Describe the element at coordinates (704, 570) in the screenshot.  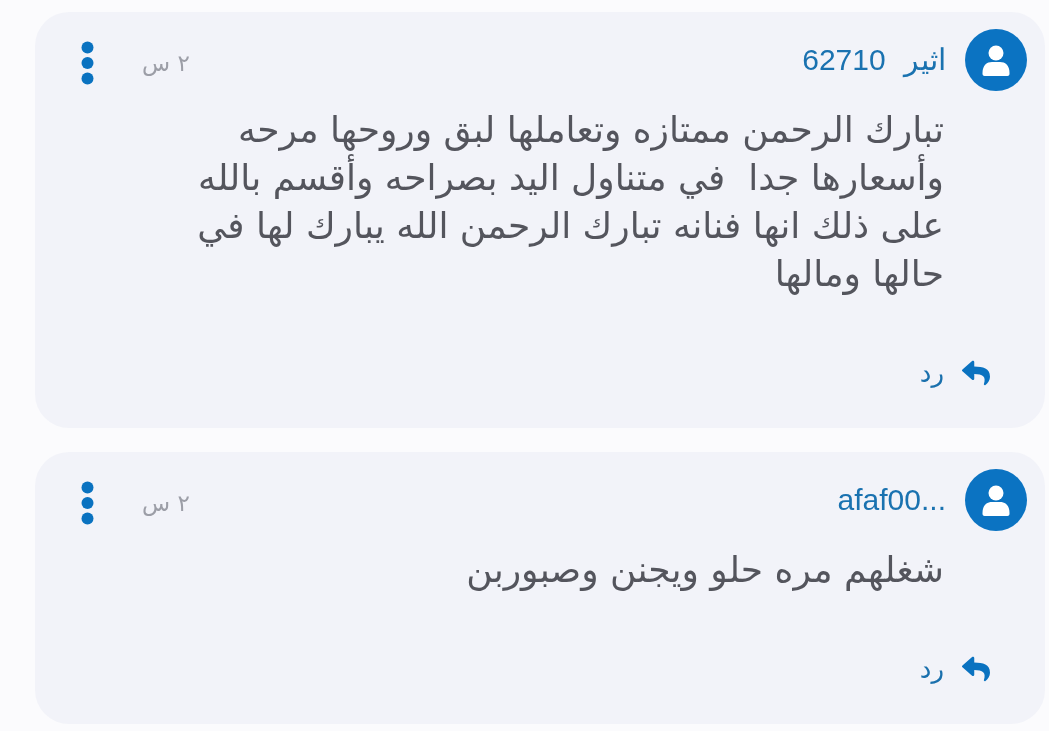
I see `comment-text: شغلهم مره حلو ويجنن وصبوربن` at that location.